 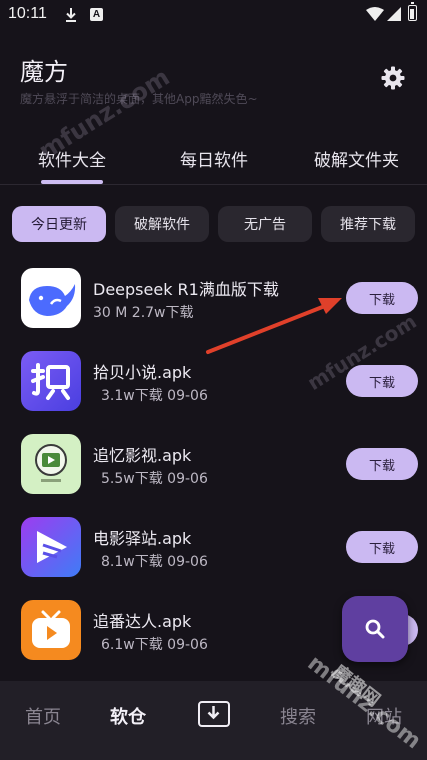 I want to click on download-status-icon, so click(x=71, y=15).